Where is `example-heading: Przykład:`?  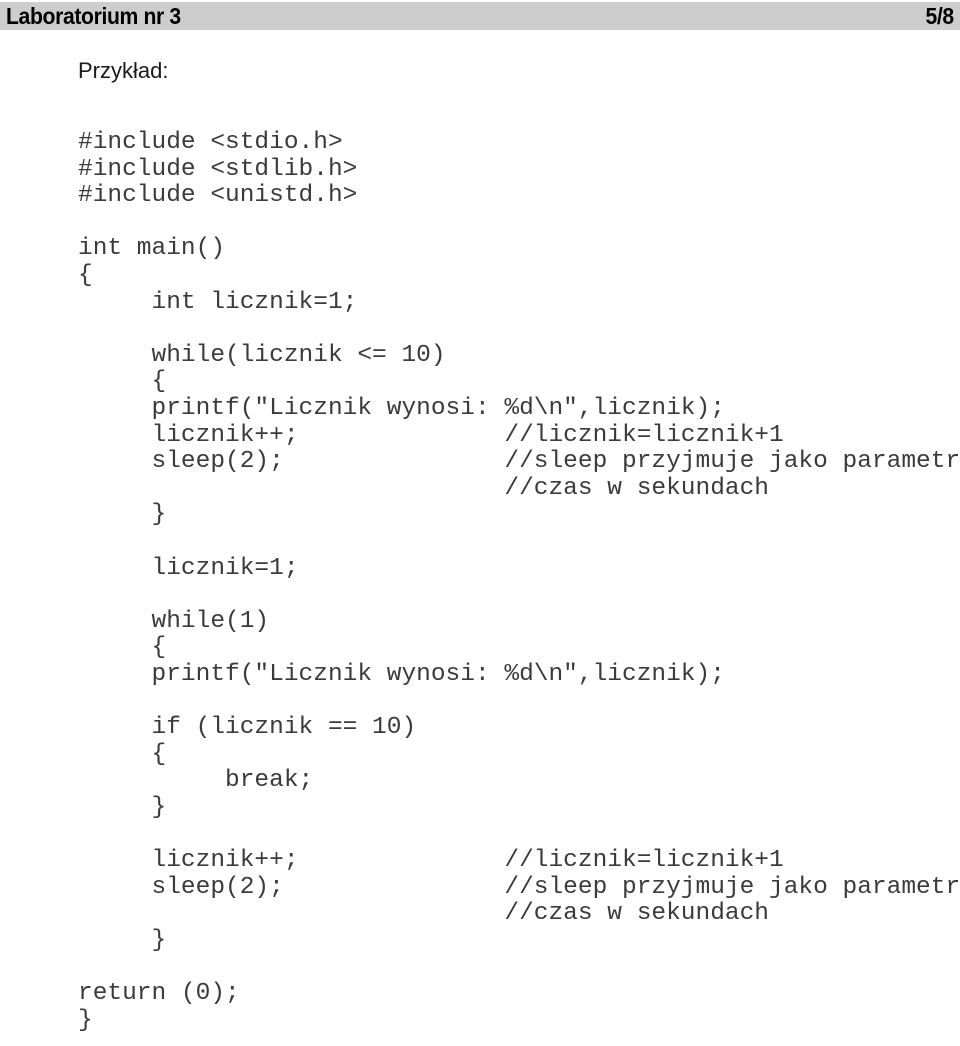 example-heading: Przykład: is located at coordinates (123, 70).